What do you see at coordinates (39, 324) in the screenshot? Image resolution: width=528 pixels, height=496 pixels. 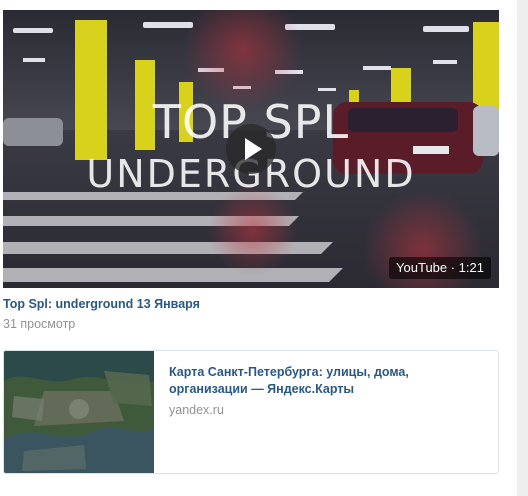 I see `video-views: 31 просмотр` at bounding box center [39, 324].